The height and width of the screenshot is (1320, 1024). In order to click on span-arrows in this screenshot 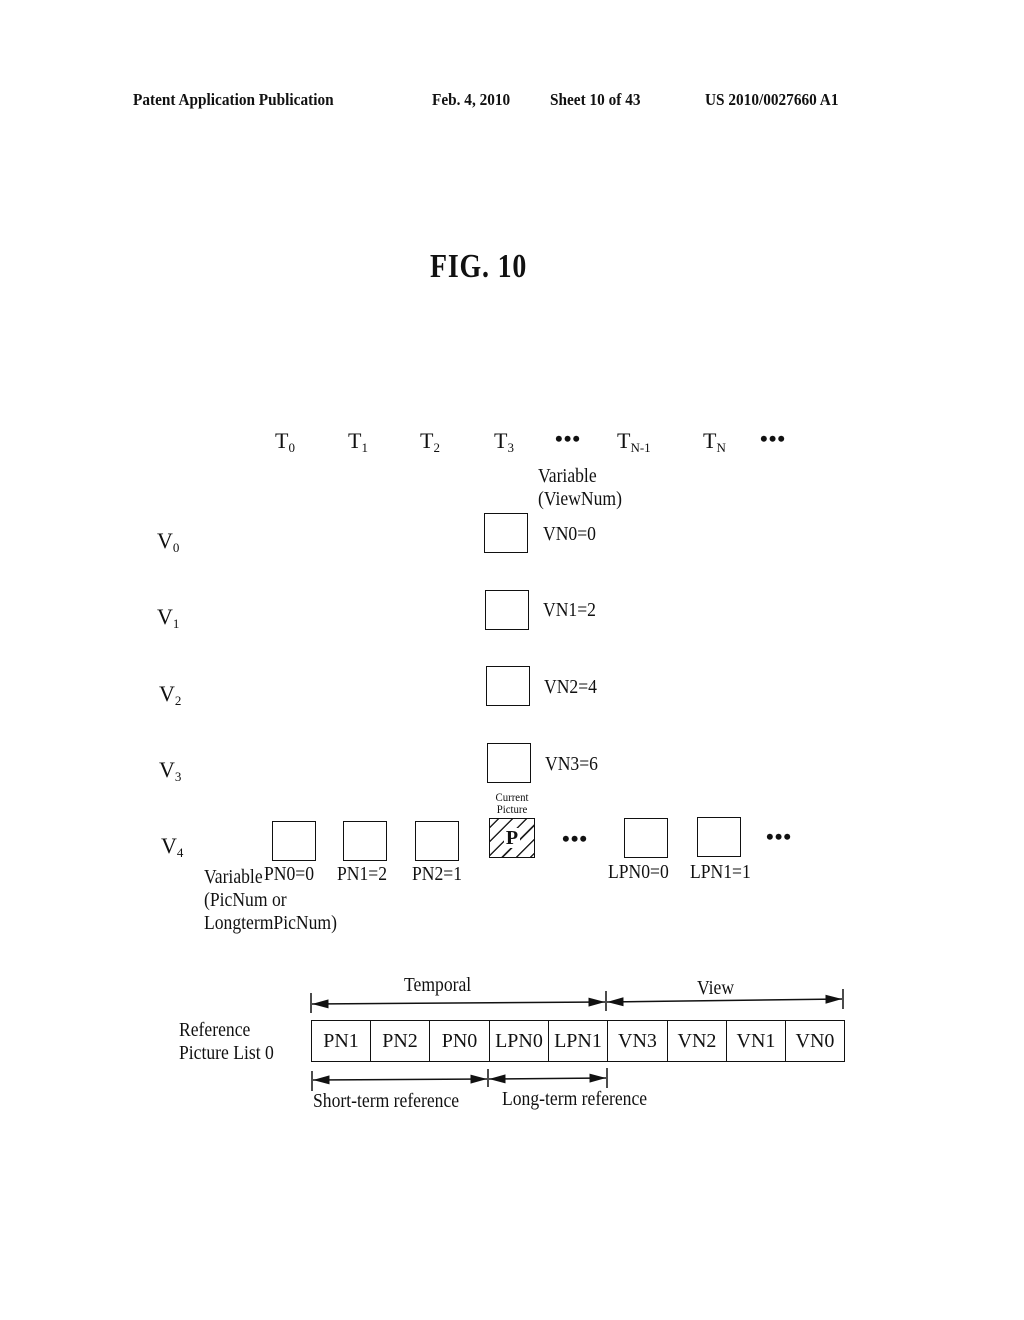, I will do `click(577, 1040)`.